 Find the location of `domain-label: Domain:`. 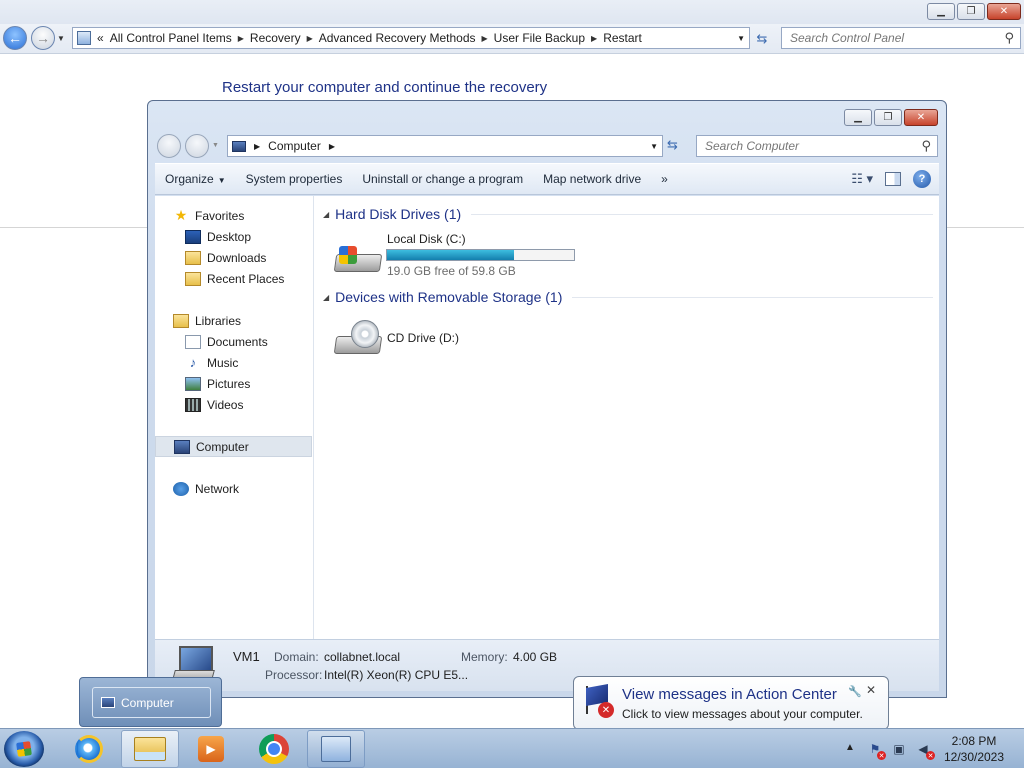

domain-label: Domain: is located at coordinates (296, 657).